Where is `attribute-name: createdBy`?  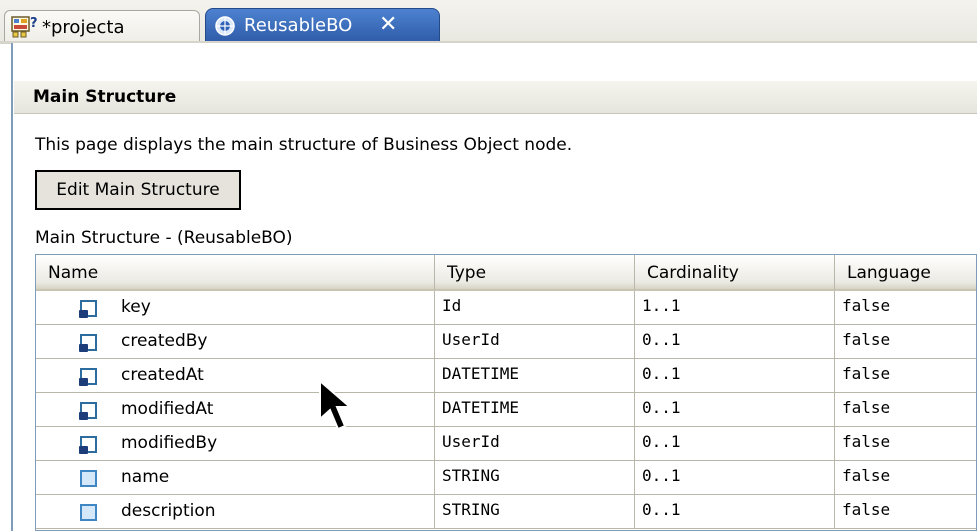 attribute-name: createdBy is located at coordinates (164, 341).